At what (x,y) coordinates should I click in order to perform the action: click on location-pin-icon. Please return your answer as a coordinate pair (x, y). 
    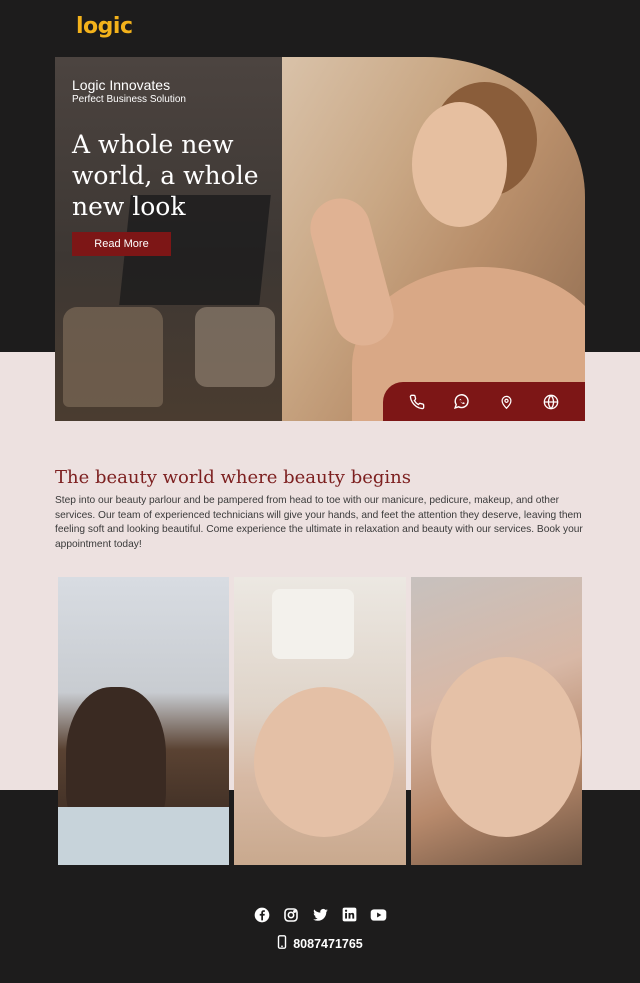
    Looking at the image, I should click on (506, 402).